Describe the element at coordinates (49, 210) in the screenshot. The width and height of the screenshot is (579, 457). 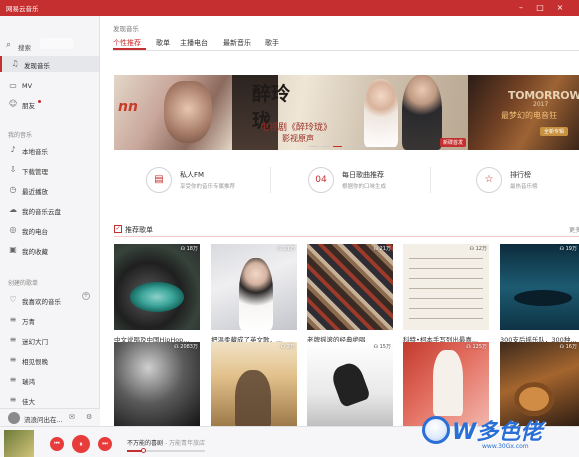
I see `sidebar-item-cloud: ☁ 我的音乐云盘` at that location.